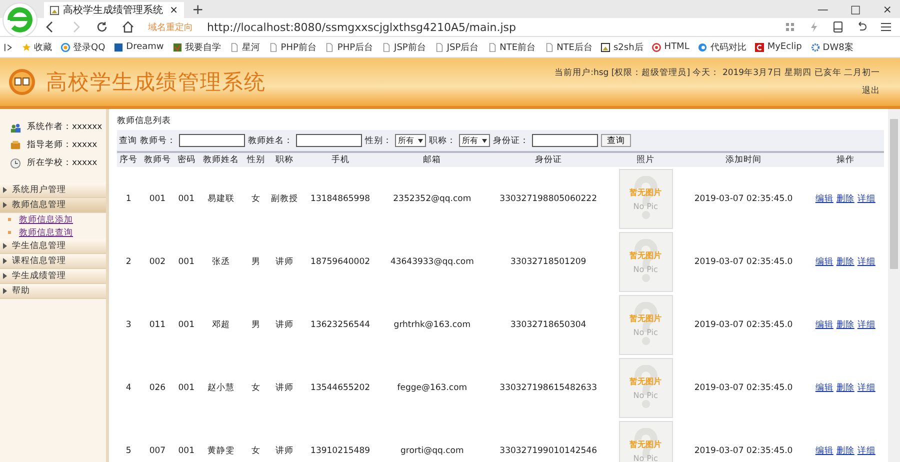 The width and height of the screenshot is (900, 462). I want to click on bookmark-link: NTE前台, so click(512, 47).